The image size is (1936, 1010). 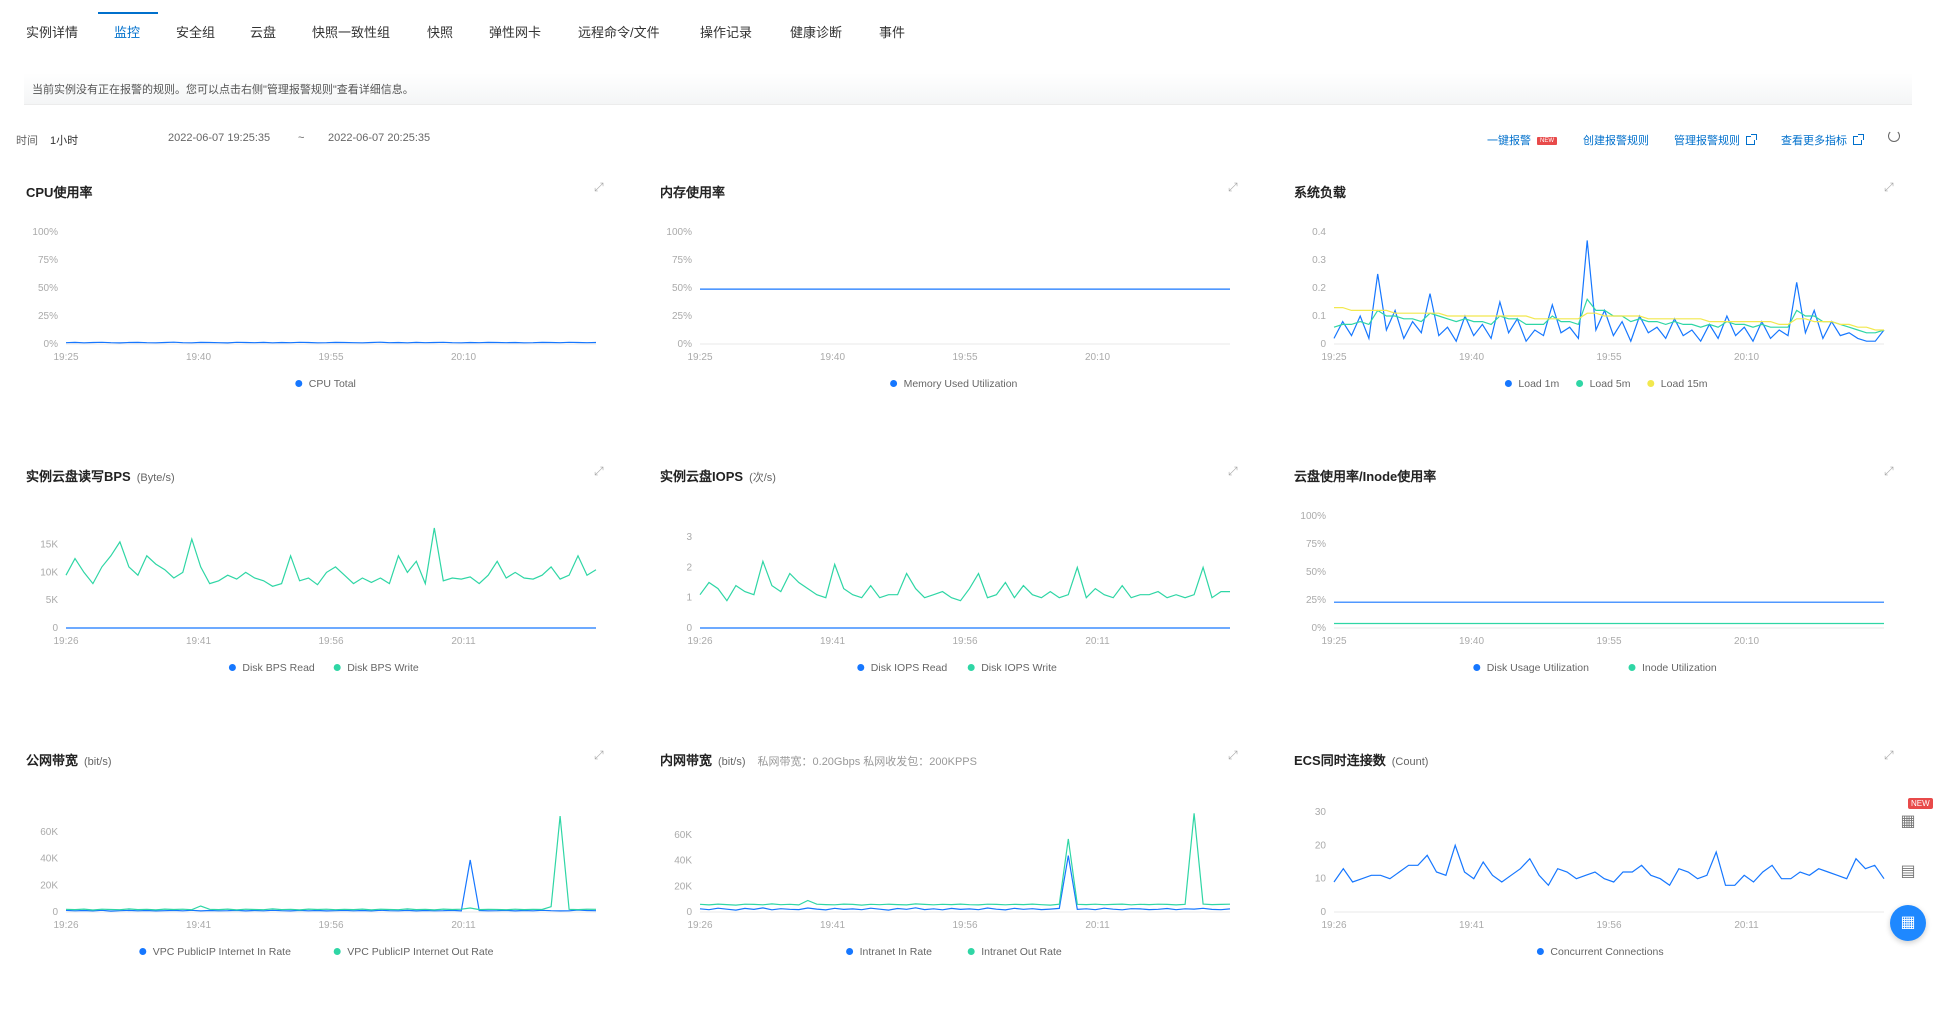 What do you see at coordinates (332, 384) in the screenshot?
I see `legend-label: CPU Total` at bounding box center [332, 384].